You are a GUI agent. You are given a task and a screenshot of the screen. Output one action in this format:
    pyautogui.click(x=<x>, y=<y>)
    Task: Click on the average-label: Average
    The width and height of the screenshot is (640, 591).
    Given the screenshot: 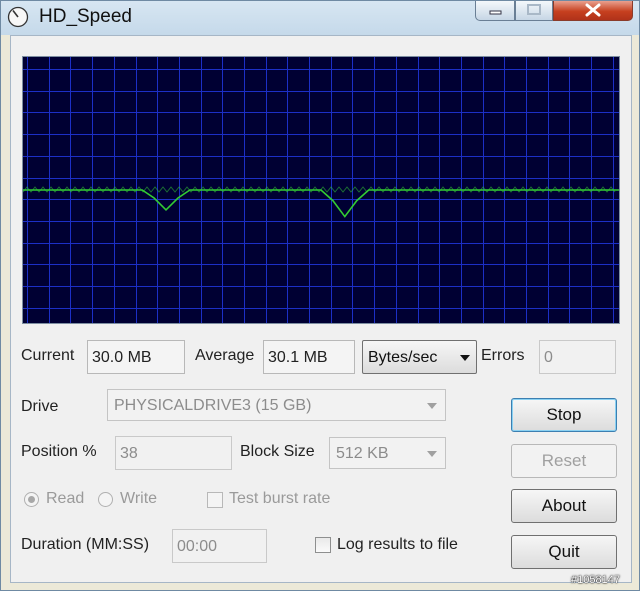 What is the action you would take?
    pyautogui.click(x=225, y=355)
    